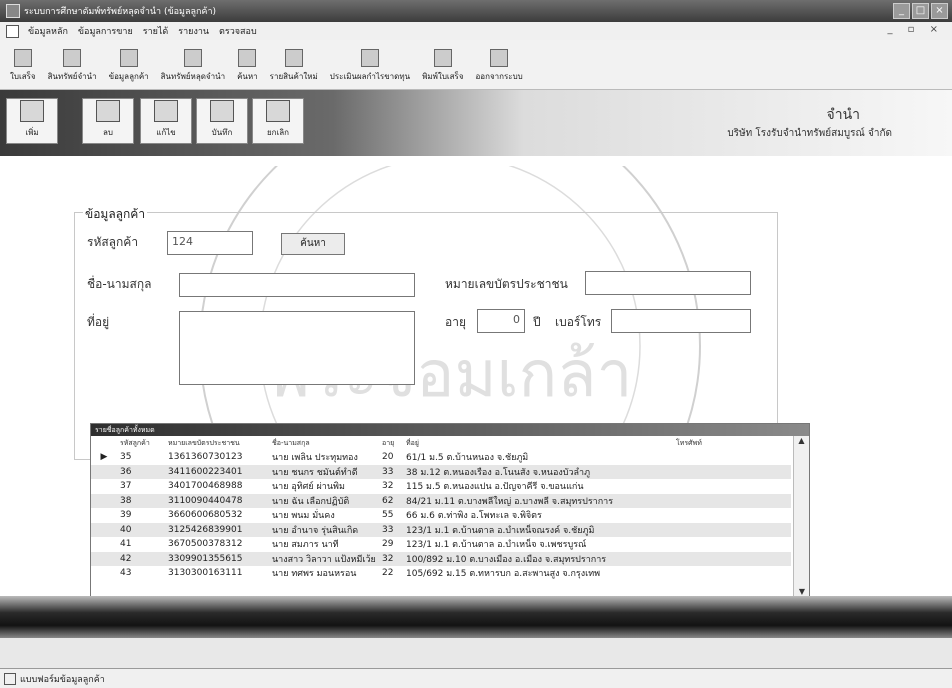  What do you see at coordinates (578, 322) in the screenshot?
I see `phone-label: เบอร์โทร` at bounding box center [578, 322].